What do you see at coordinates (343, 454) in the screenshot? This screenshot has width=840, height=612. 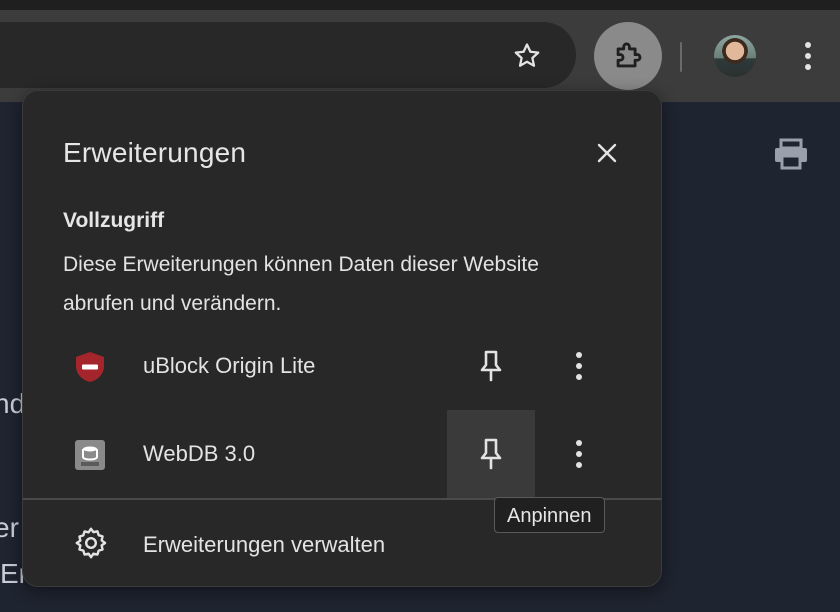 I see `extension-row-webdb: WebDB 3.0` at bounding box center [343, 454].